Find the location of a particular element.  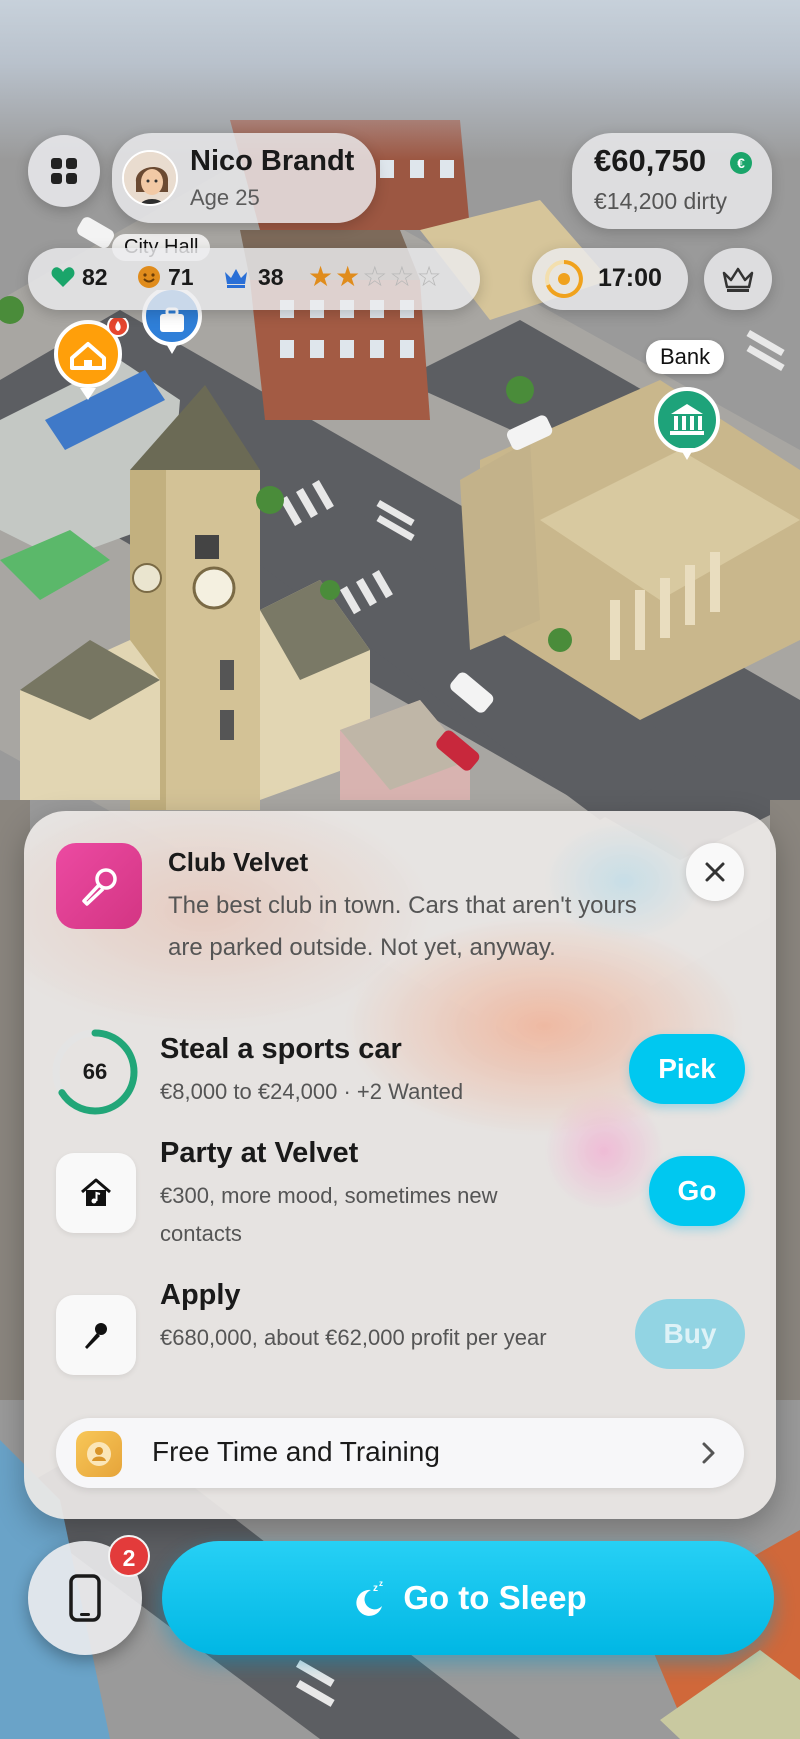

dirty-money: €14,200 dirty is located at coordinates (660, 201).